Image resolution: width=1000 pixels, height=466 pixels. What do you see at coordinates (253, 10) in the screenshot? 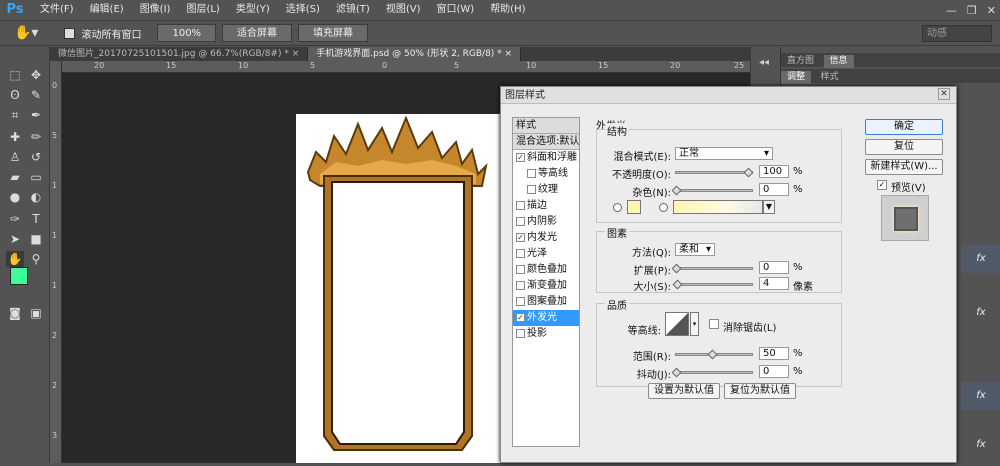
I see `menu-type: 类型(Y)` at bounding box center [253, 10].